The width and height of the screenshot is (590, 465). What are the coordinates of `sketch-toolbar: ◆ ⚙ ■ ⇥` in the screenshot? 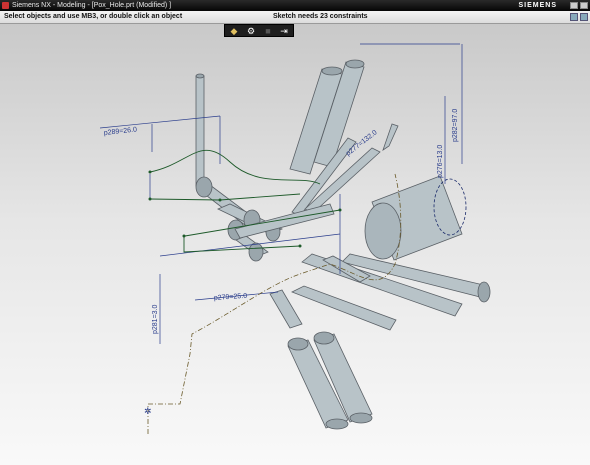 It's located at (259, 30).